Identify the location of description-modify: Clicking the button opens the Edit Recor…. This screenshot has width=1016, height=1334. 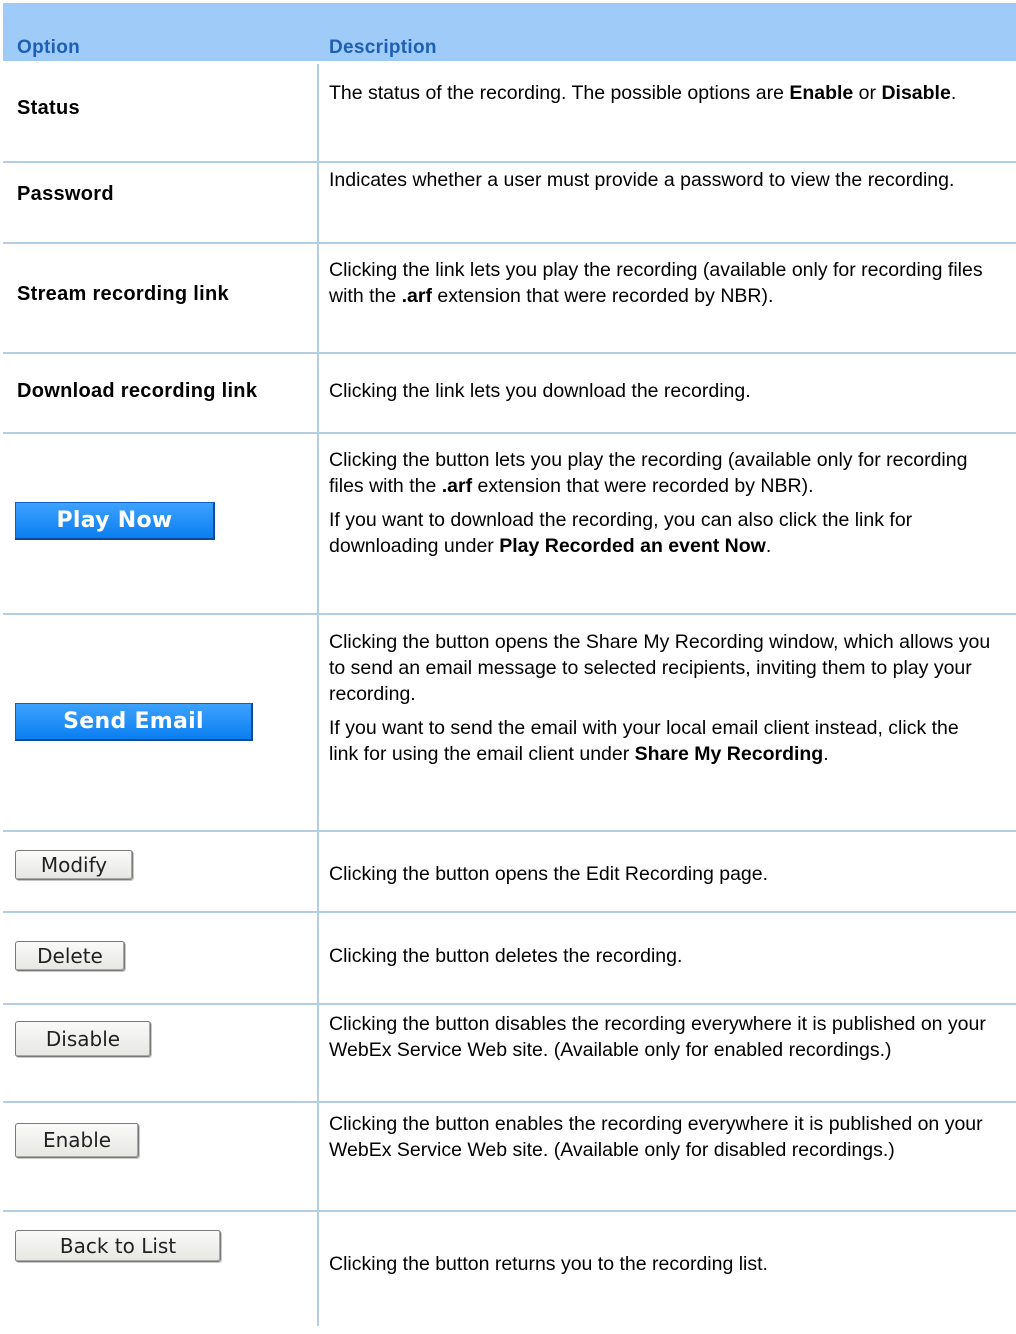
(549, 874).